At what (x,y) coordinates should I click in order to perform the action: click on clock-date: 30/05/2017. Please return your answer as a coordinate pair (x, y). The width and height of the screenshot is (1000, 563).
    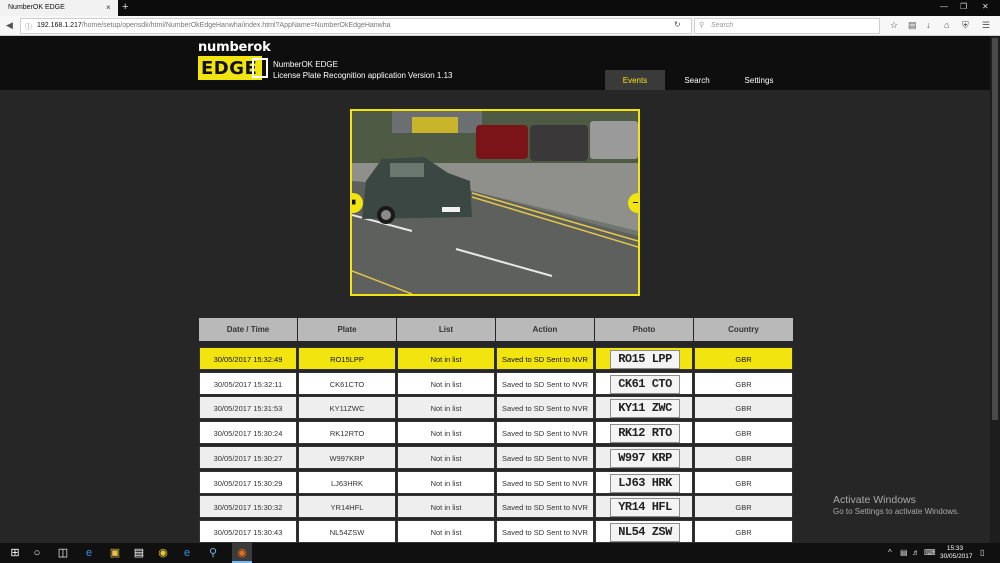
    Looking at the image, I should click on (956, 556).